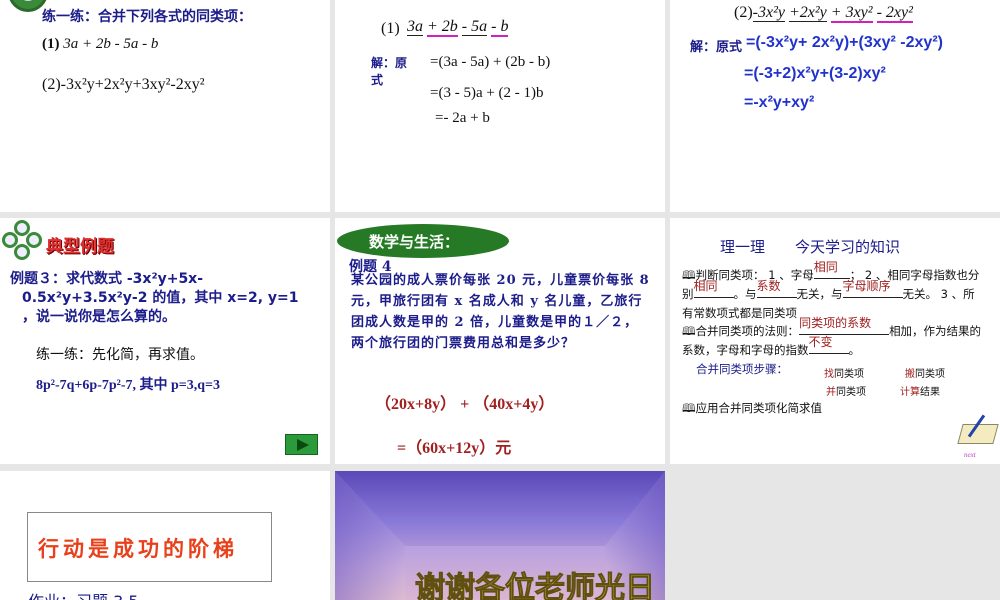 This screenshot has width=1000, height=600. I want to click on exercise-1: (1) 3a + 2b - 5a - b, so click(100, 44).